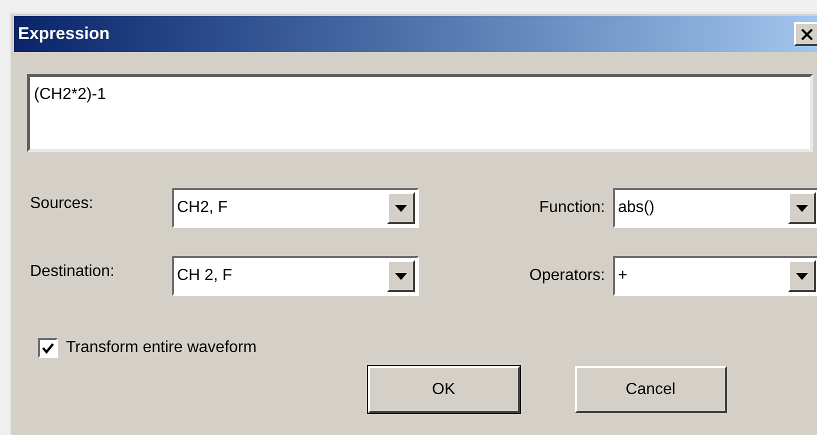 Image resolution: width=817 pixels, height=435 pixels. What do you see at coordinates (62, 204) in the screenshot?
I see `field-label: Sources:` at bounding box center [62, 204].